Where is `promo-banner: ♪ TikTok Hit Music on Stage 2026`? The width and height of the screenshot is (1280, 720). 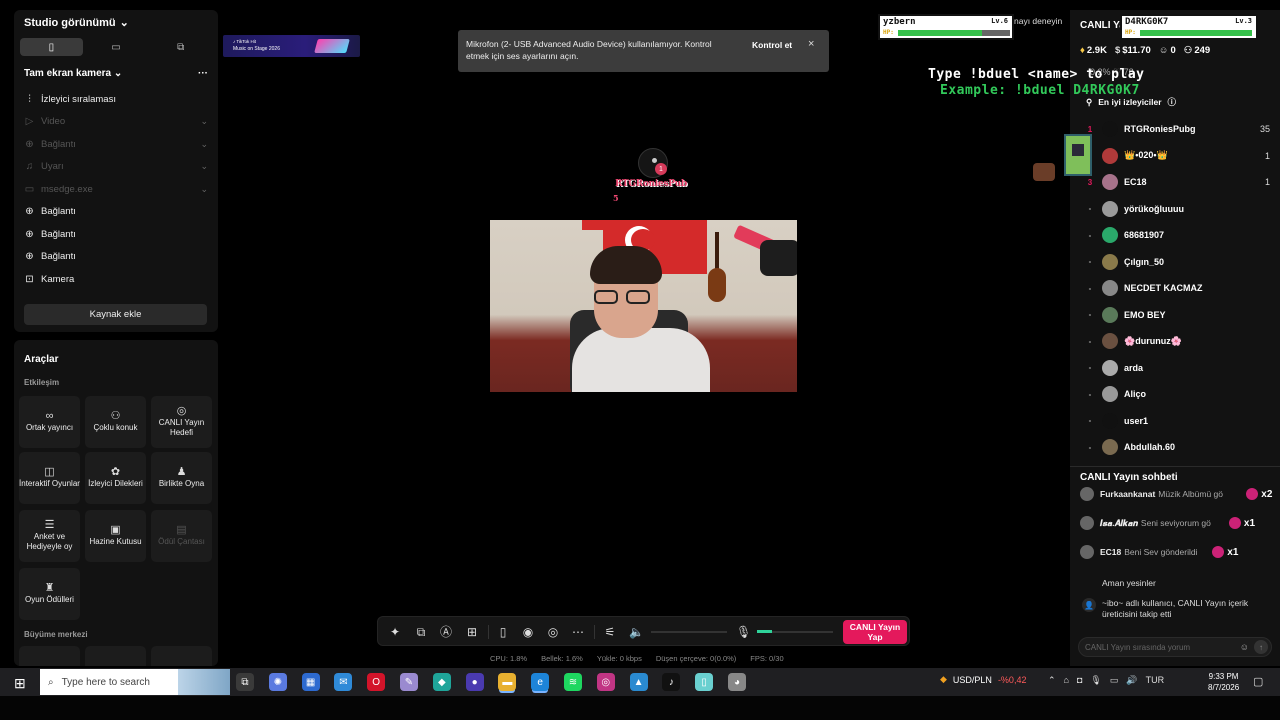
promo-banner: ♪ TikTok Hit Music on Stage 2026 is located at coordinates (291, 46).